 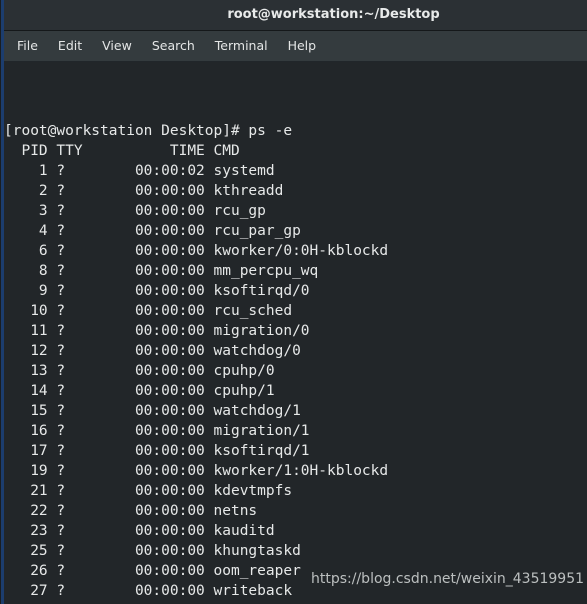 What do you see at coordinates (157, 431) in the screenshot?
I see `ps-process-row: 16 ? 00:00:00 migration/1` at bounding box center [157, 431].